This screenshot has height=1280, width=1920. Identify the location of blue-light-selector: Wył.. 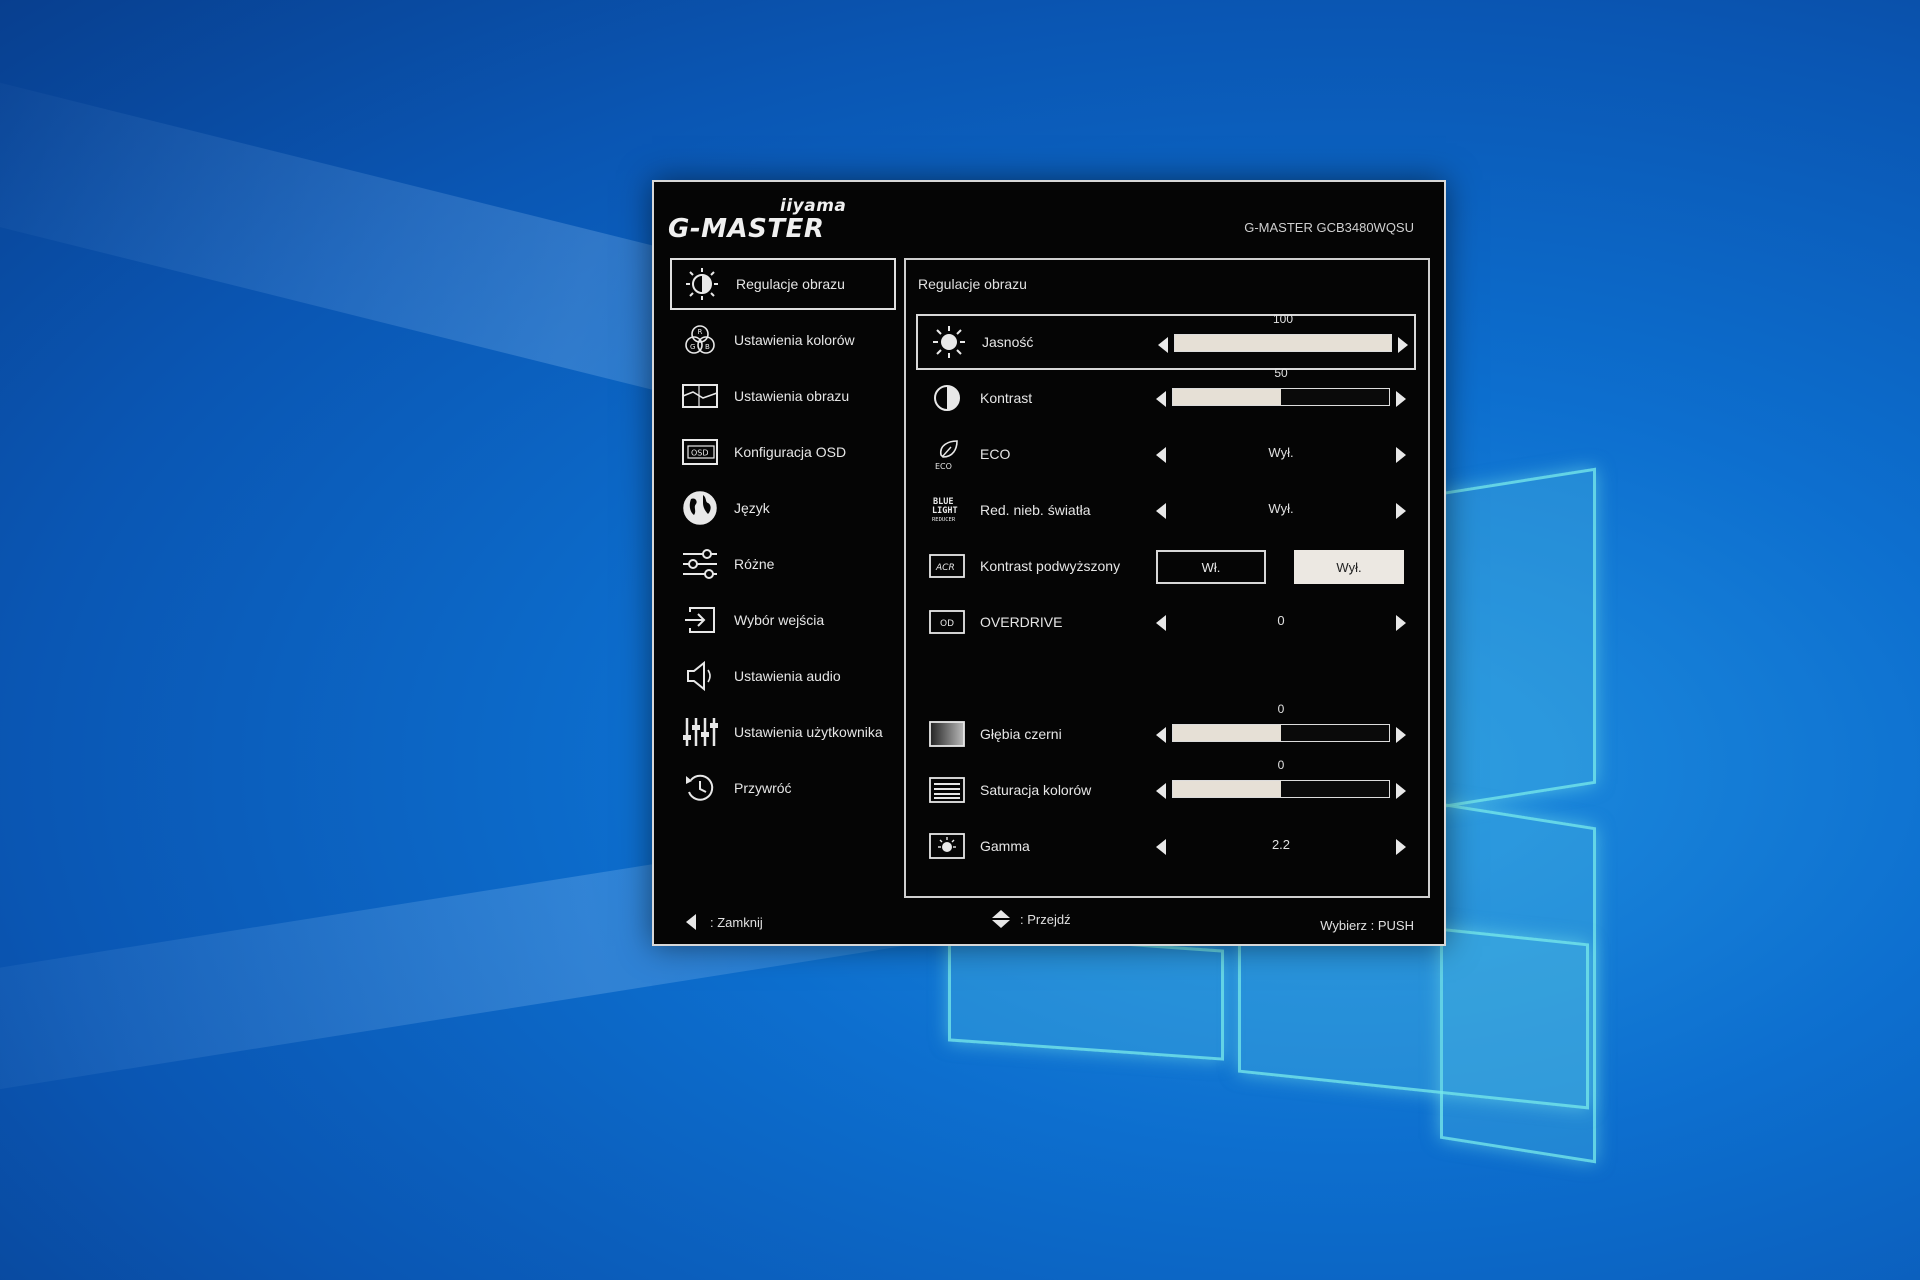
(1281, 510).